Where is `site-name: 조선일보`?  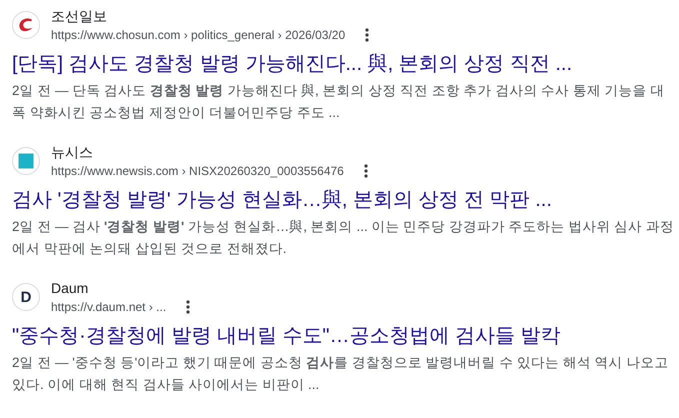 site-name: 조선일보 is located at coordinates (79, 16).